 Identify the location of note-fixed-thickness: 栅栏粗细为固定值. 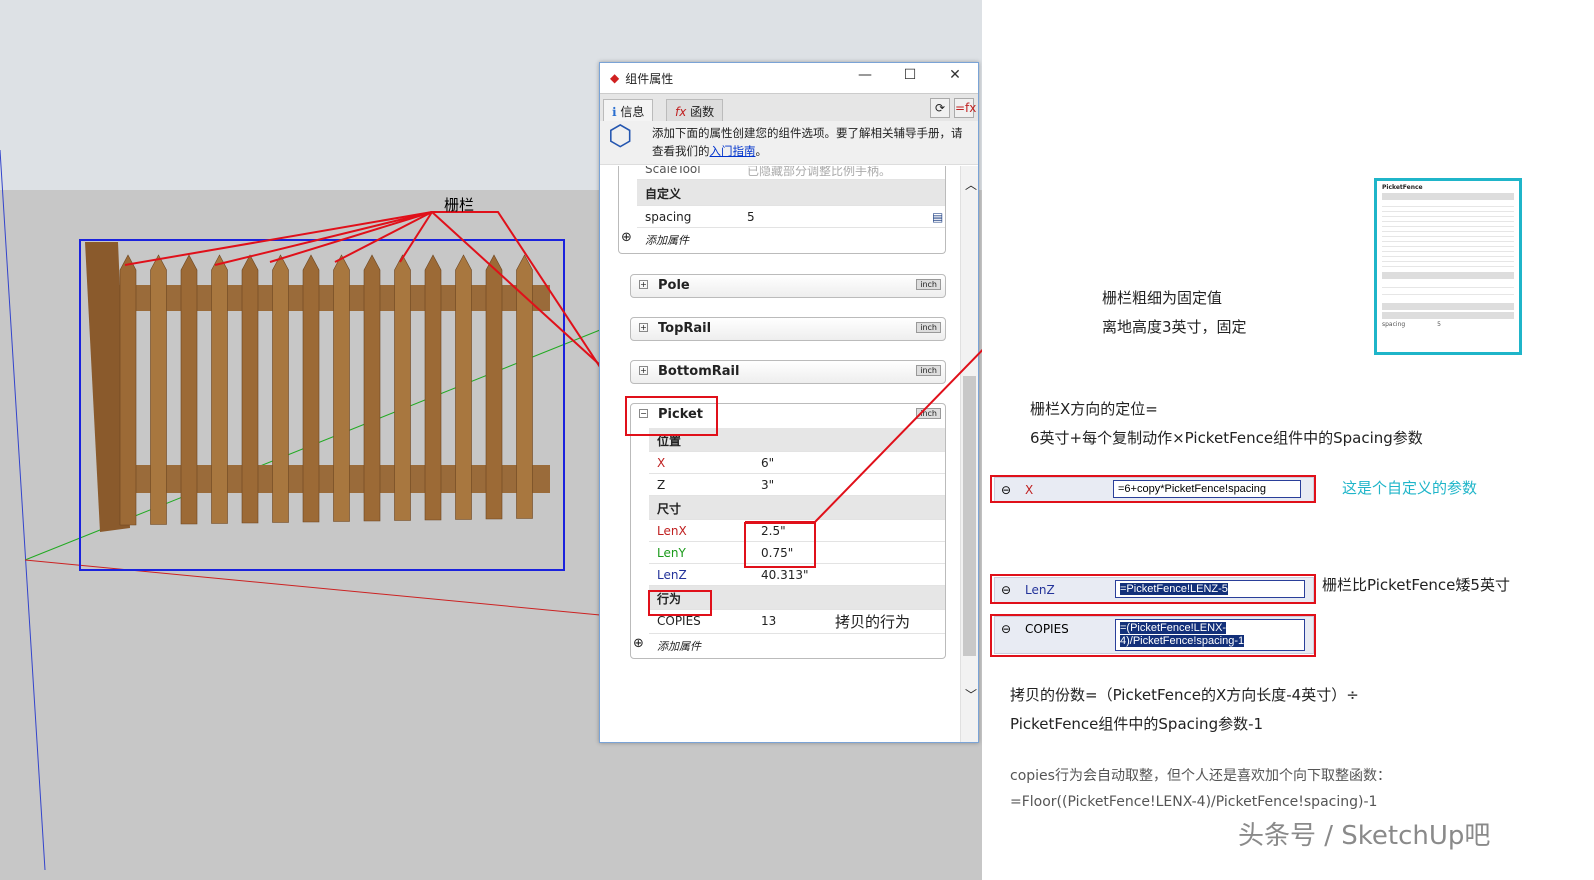
(1162, 298).